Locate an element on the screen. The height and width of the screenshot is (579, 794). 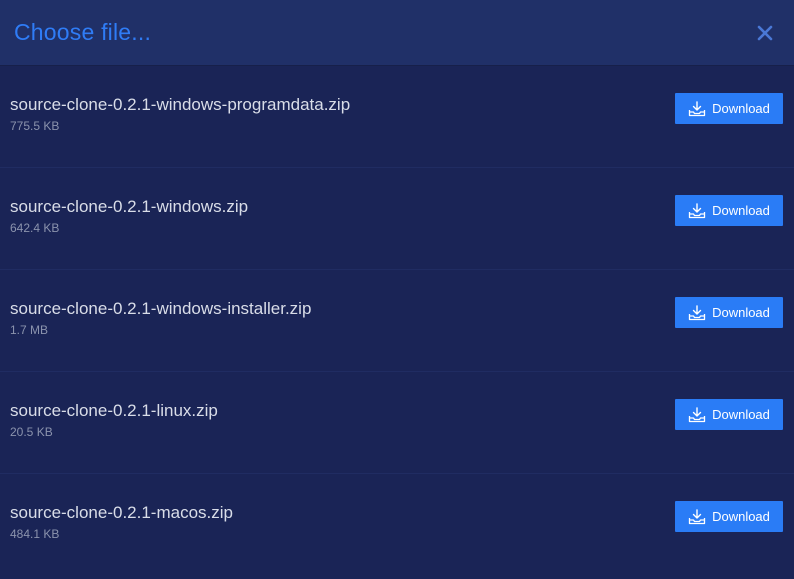
file-size: 775.5 KB is located at coordinates (35, 126).